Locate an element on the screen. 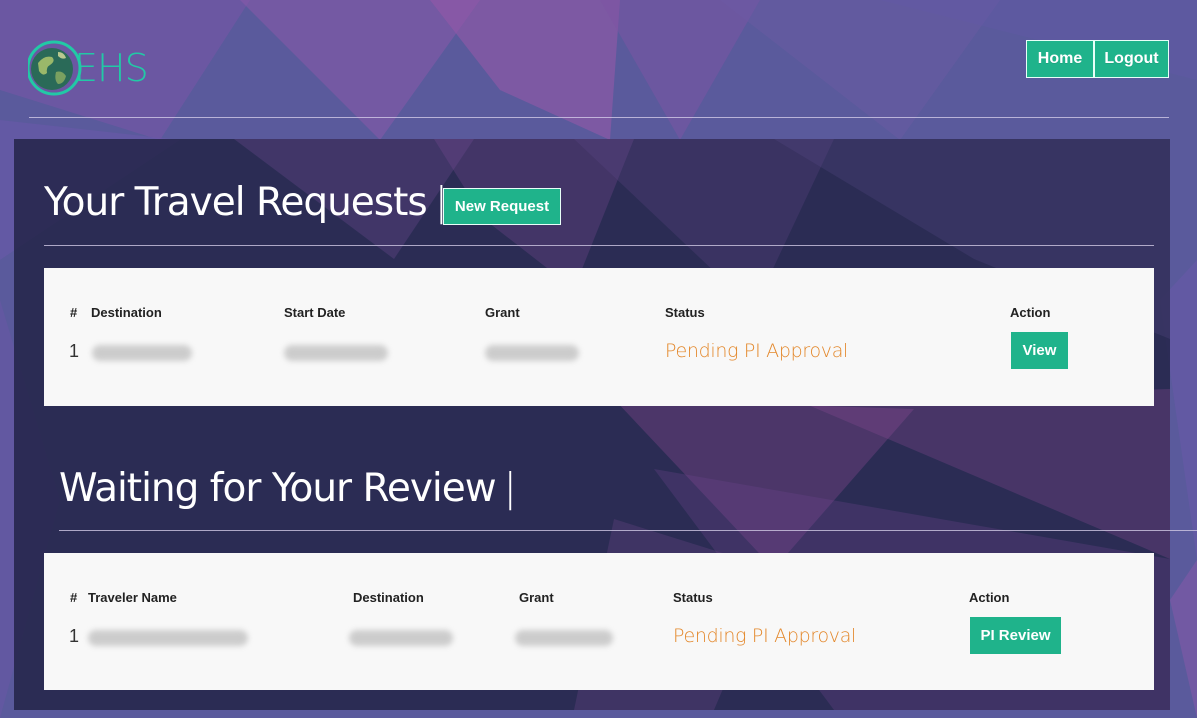  new-request-button: New Request is located at coordinates (502, 206).